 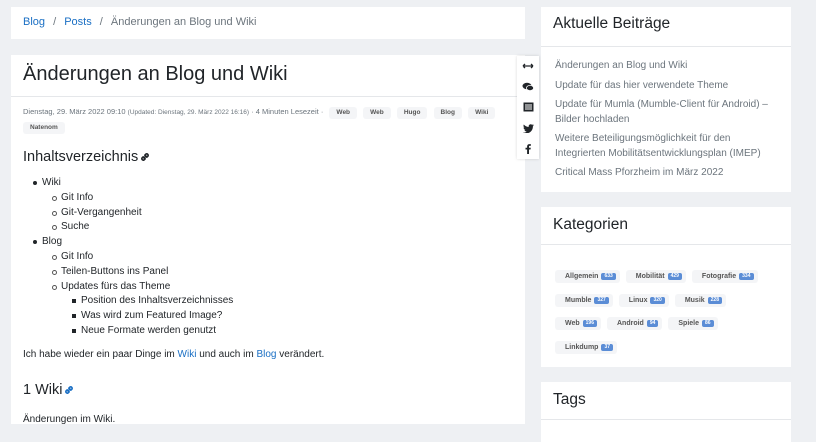 I want to click on category-count-badge: 196, so click(x=589, y=324).